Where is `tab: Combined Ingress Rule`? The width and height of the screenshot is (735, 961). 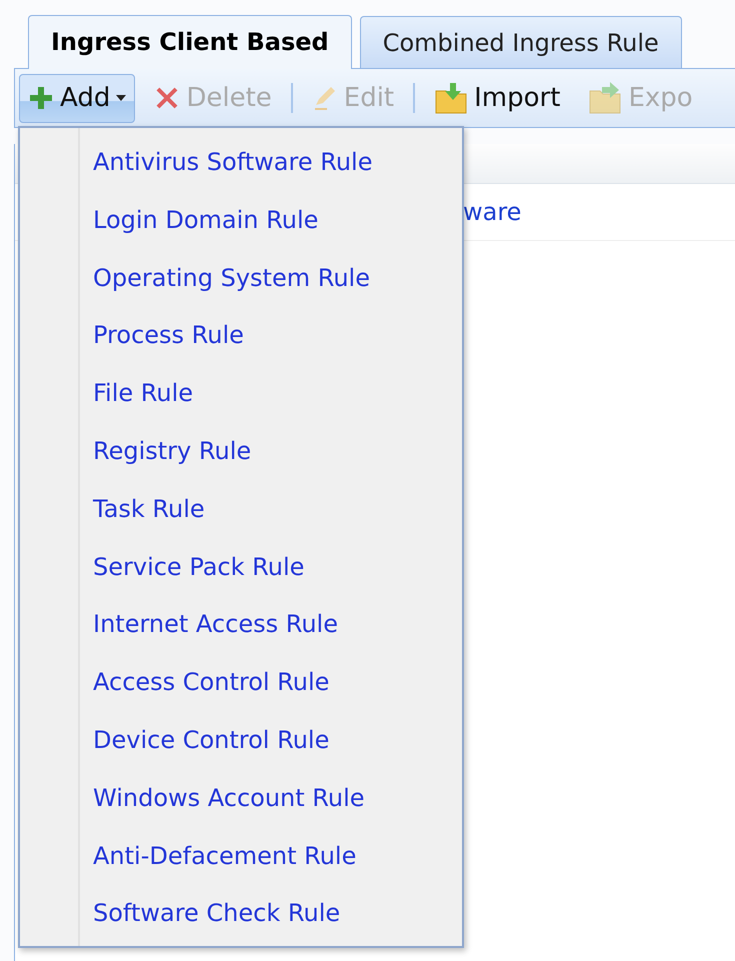
tab: Combined Ingress Rule is located at coordinates (521, 42).